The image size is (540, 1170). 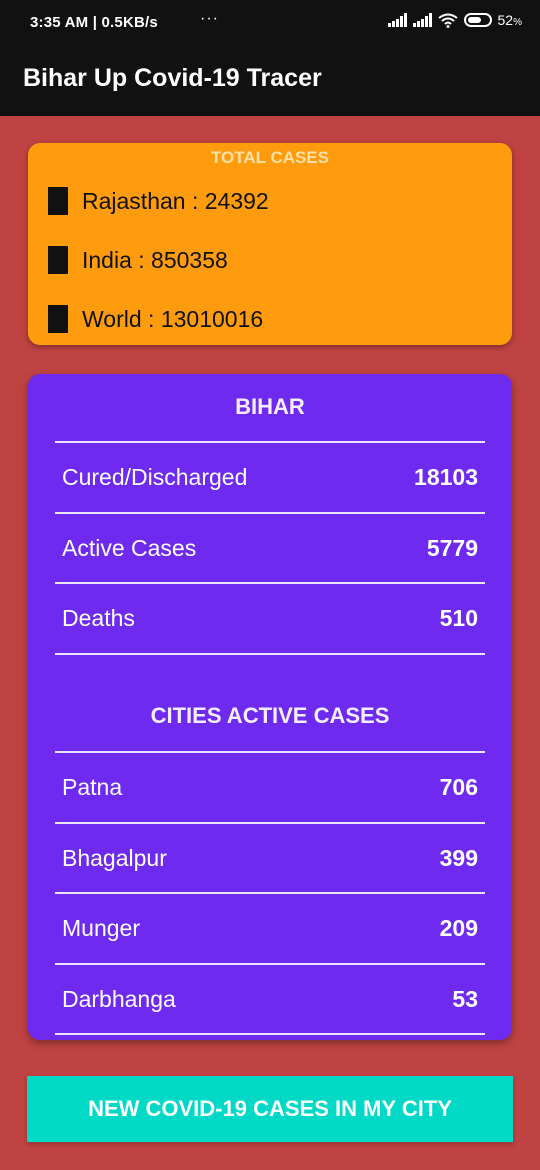 I want to click on status-icons: 52%, so click(x=454, y=20).